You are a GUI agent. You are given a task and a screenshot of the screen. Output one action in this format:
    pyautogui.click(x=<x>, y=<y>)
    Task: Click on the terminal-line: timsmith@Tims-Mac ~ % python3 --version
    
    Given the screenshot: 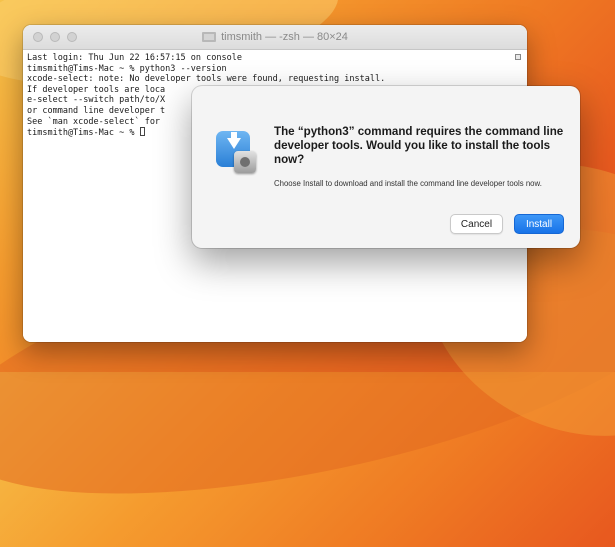 What is the action you would take?
    pyautogui.click(x=127, y=68)
    